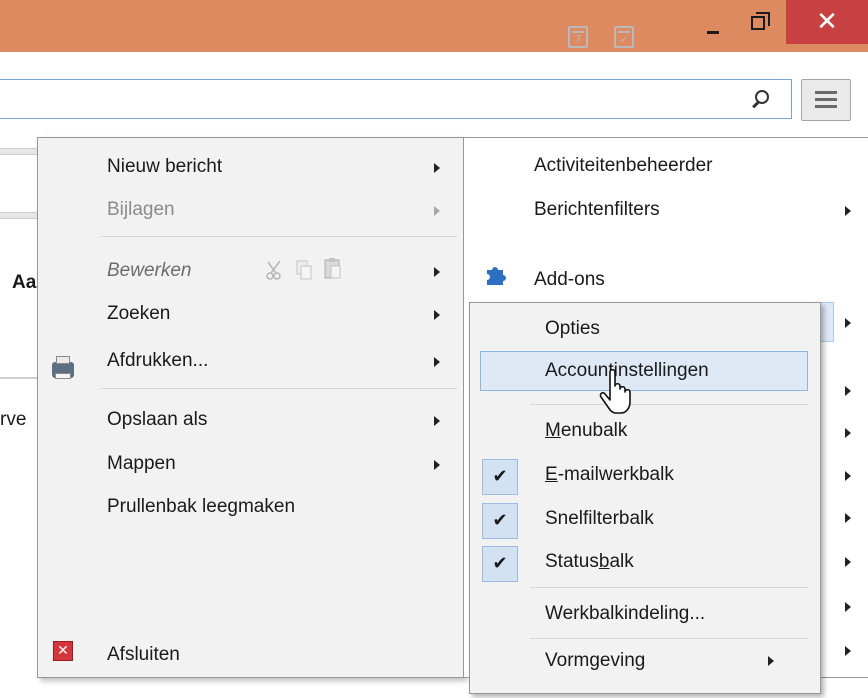  I want to click on menu-item-label: Afsluiten, so click(143, 654).